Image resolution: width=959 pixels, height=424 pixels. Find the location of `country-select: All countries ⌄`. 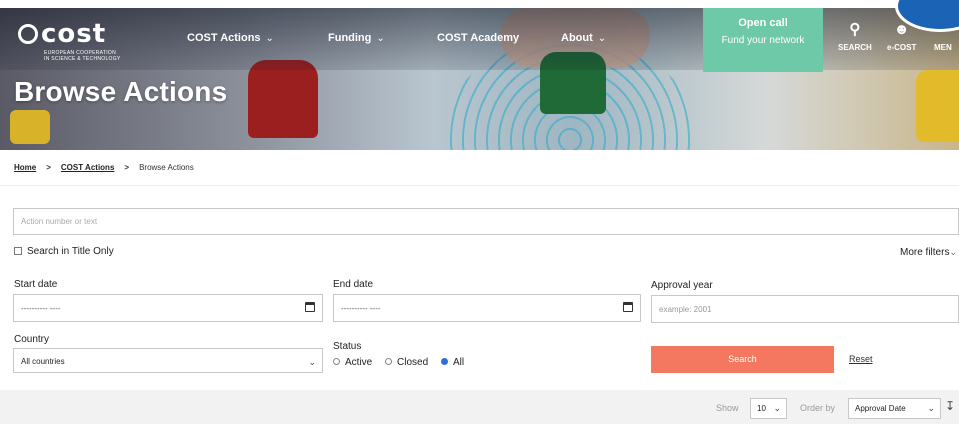

country-select: All countries ⌄ is located at coordinates (168, 360).